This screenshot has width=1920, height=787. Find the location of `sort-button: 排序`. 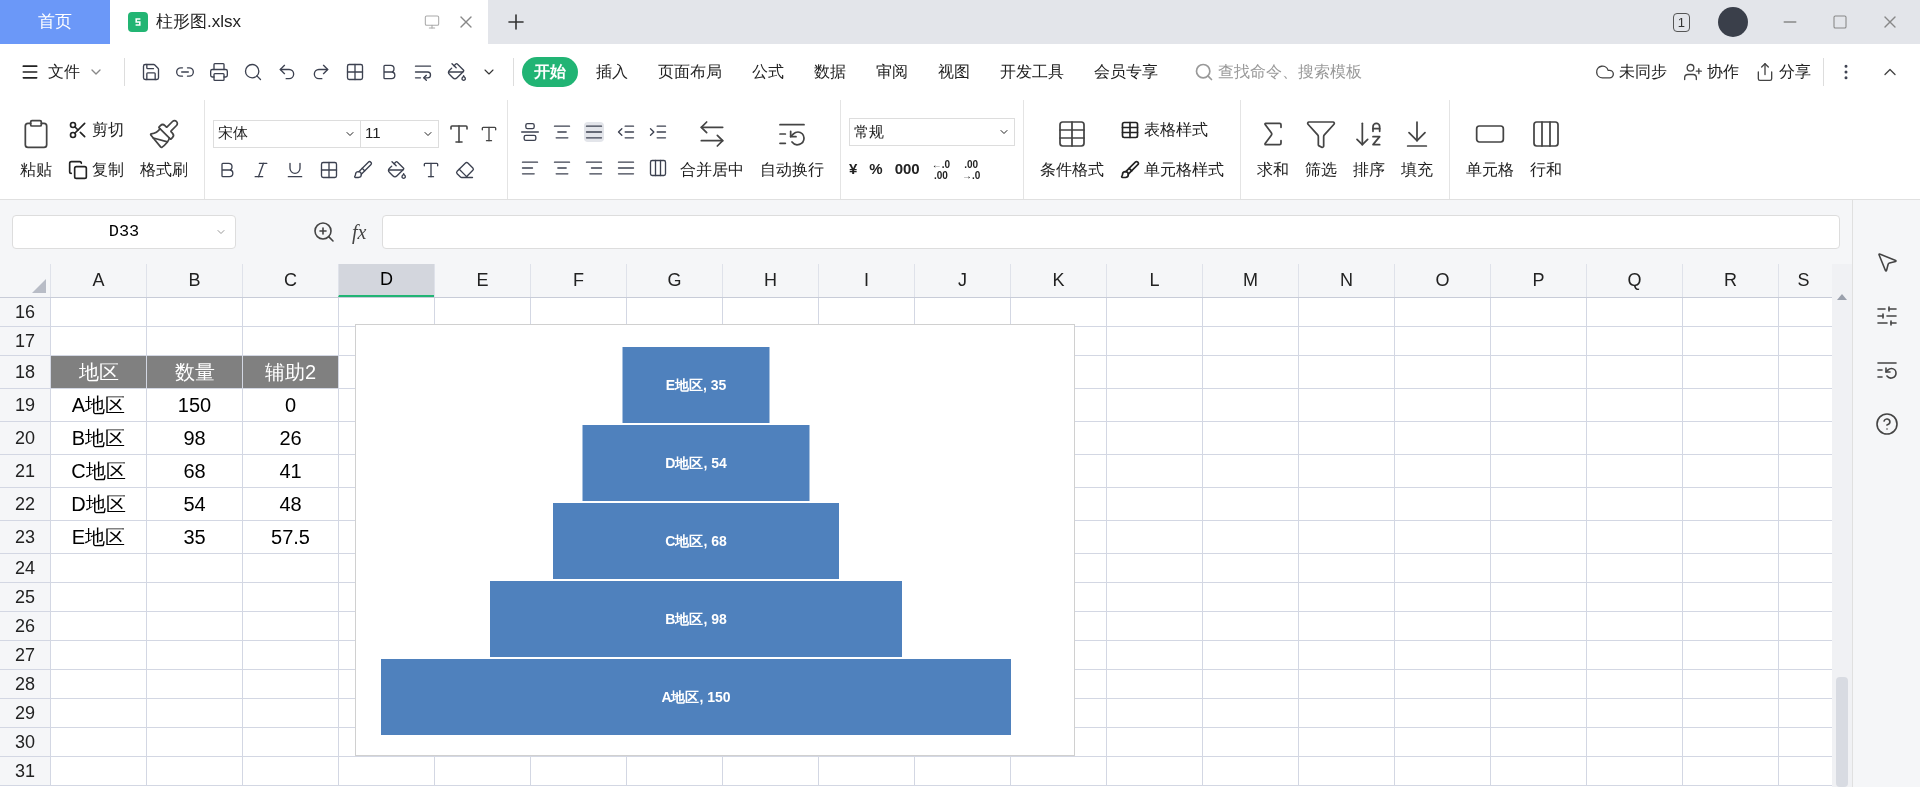

sort-button: 排序 is located at coordinates (1369, 149).